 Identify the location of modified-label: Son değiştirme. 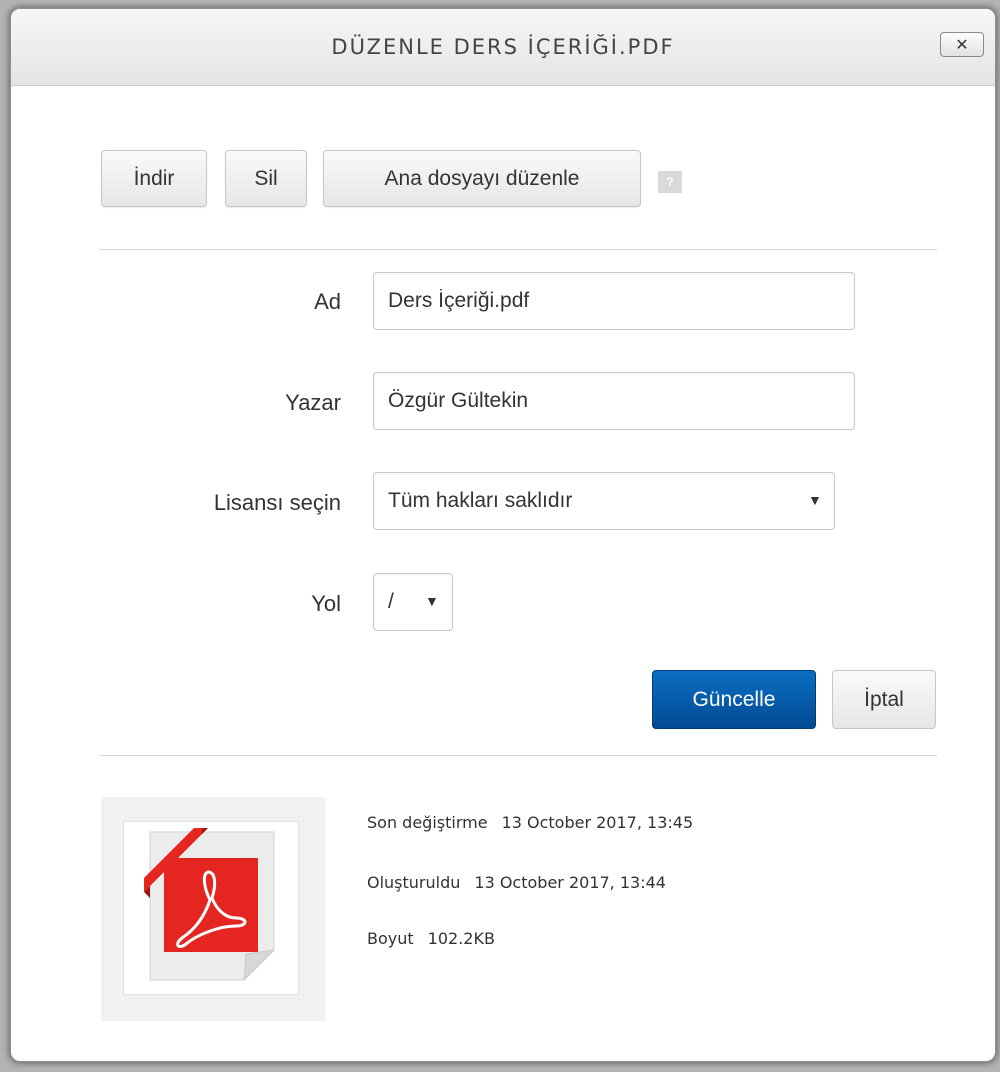
(427, 822).